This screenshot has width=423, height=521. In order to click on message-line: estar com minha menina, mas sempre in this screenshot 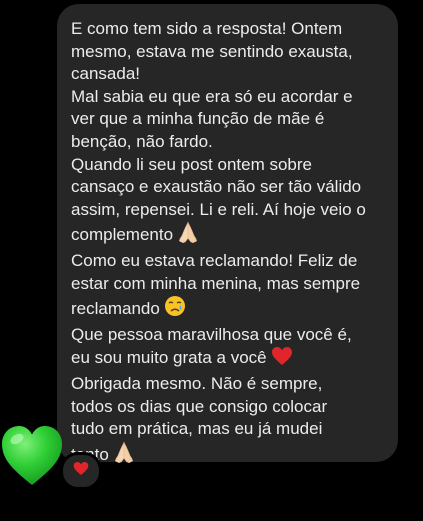, I will do `click(216, 283)`.